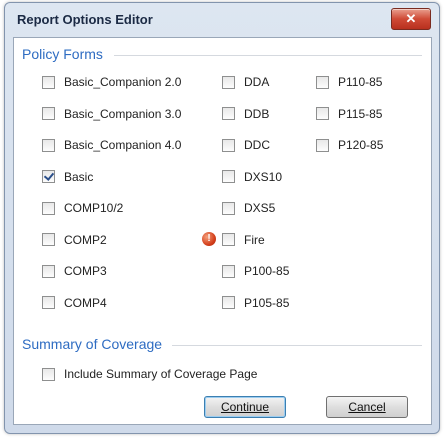 The image size is (444, 438). What do you see at coordinates (62, 54) in the screenshot?
I see `policy-forms-heading: Policy Forms` at bounding box center [62, 54].